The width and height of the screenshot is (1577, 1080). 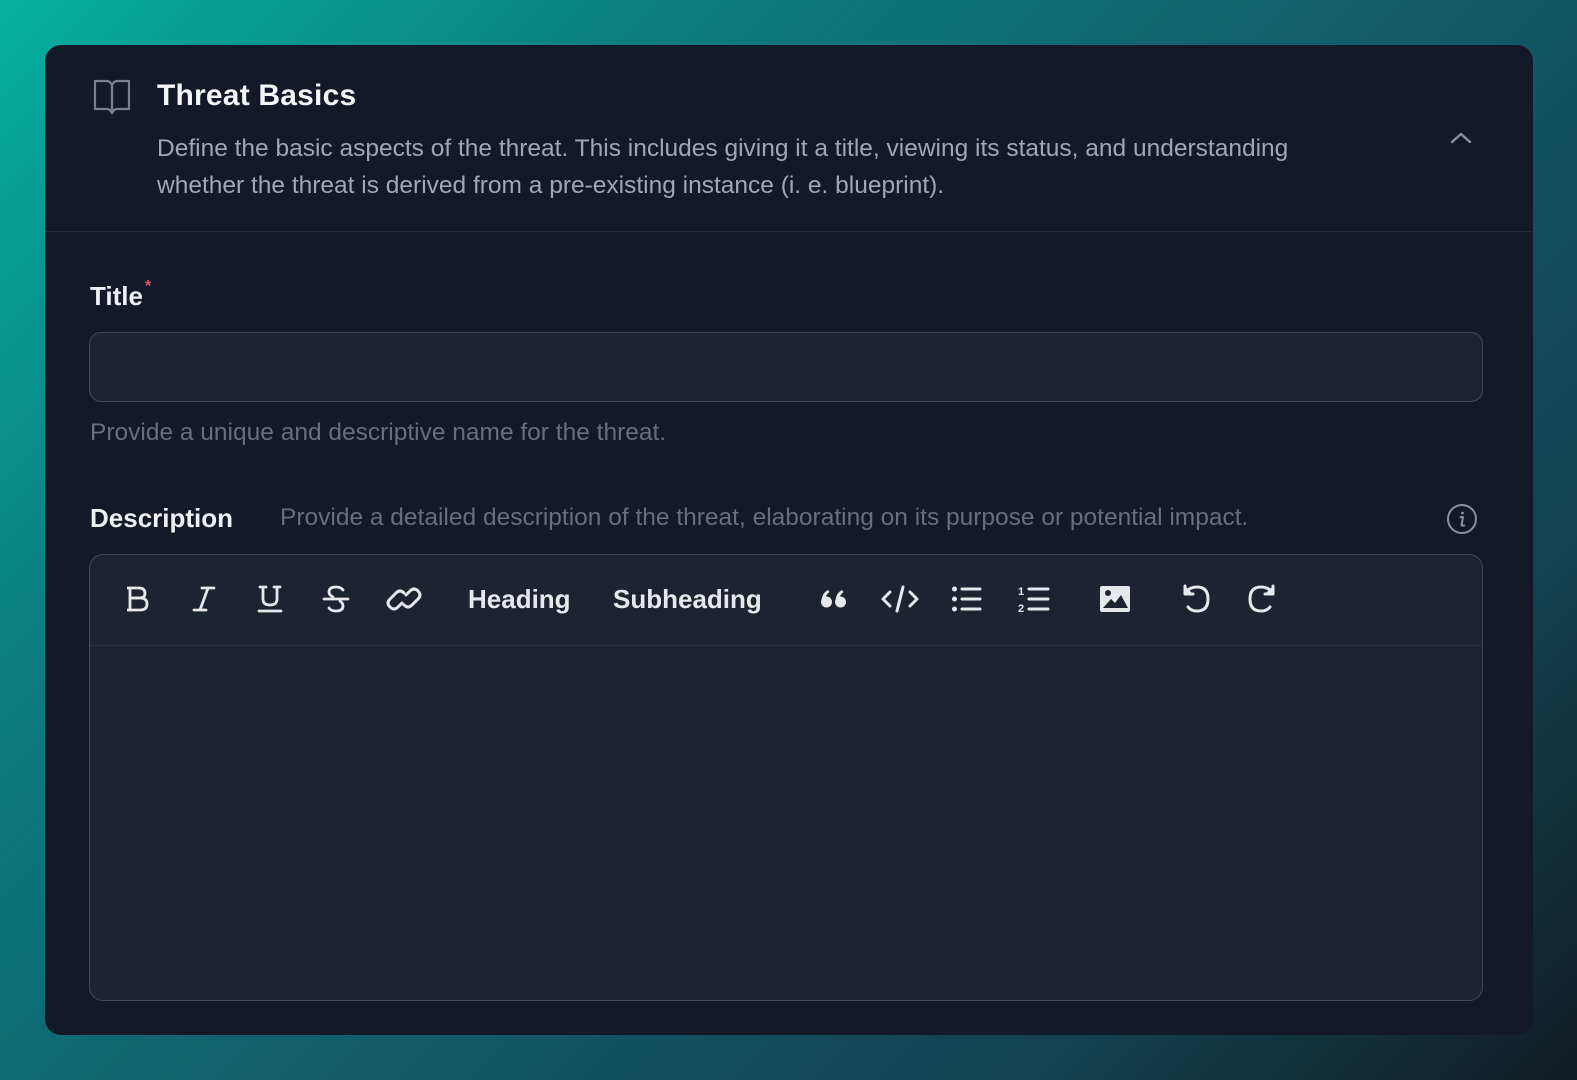 I want to click on heading-button: Heading, so click(x=519, y=599).